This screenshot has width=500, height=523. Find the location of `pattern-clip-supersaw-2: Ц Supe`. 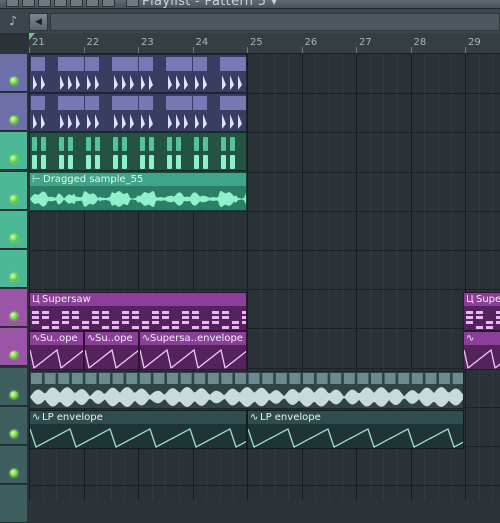

pattern-clip-supersaw-2: Ц Supe is located at coordinates (481, 311).